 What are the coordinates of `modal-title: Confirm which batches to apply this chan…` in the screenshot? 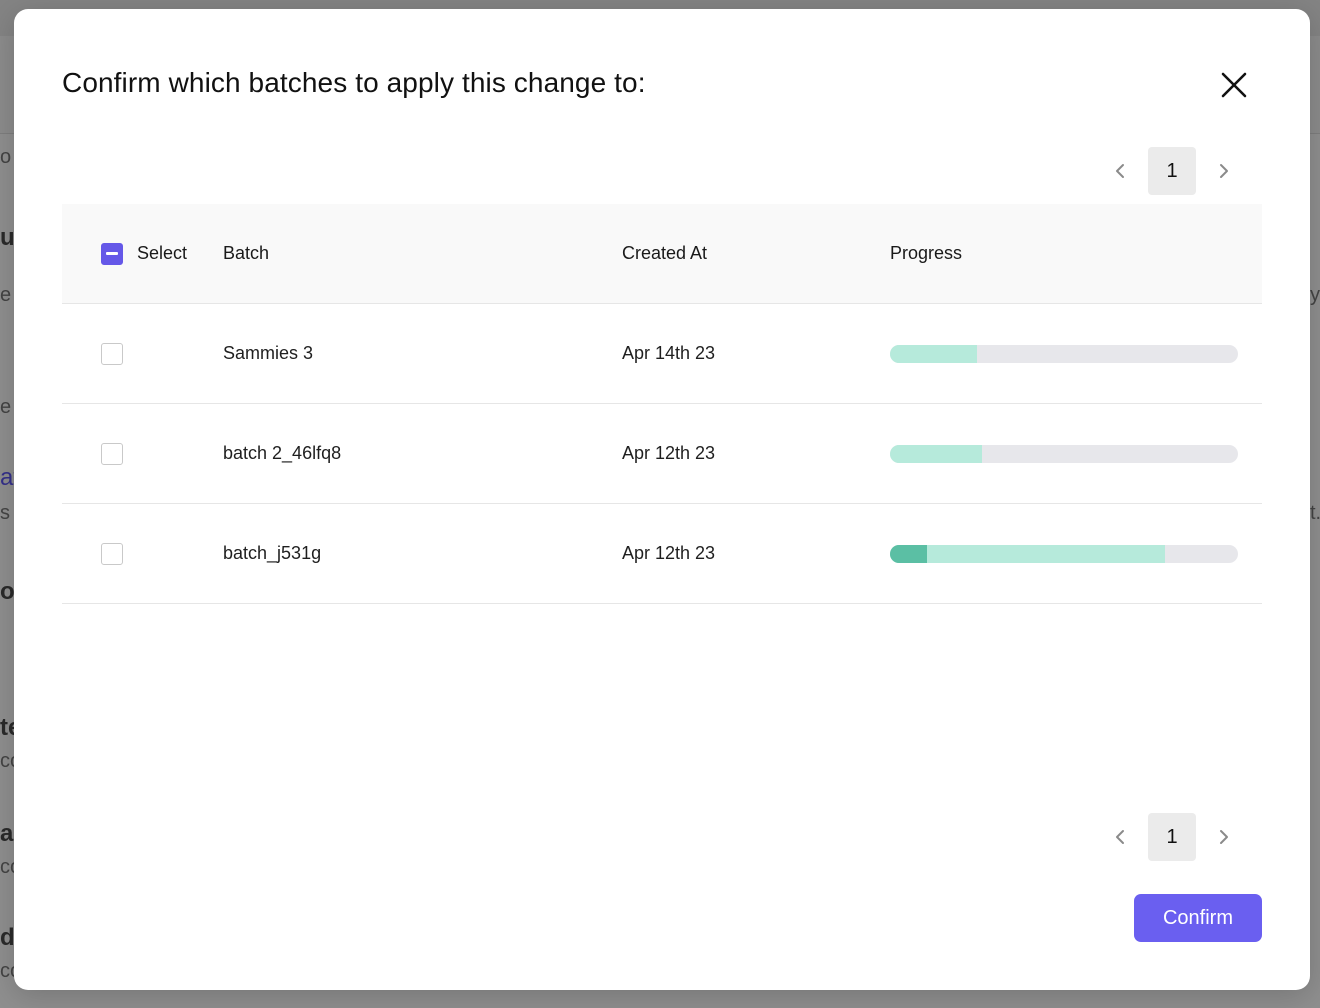 It's located at (354, 82).